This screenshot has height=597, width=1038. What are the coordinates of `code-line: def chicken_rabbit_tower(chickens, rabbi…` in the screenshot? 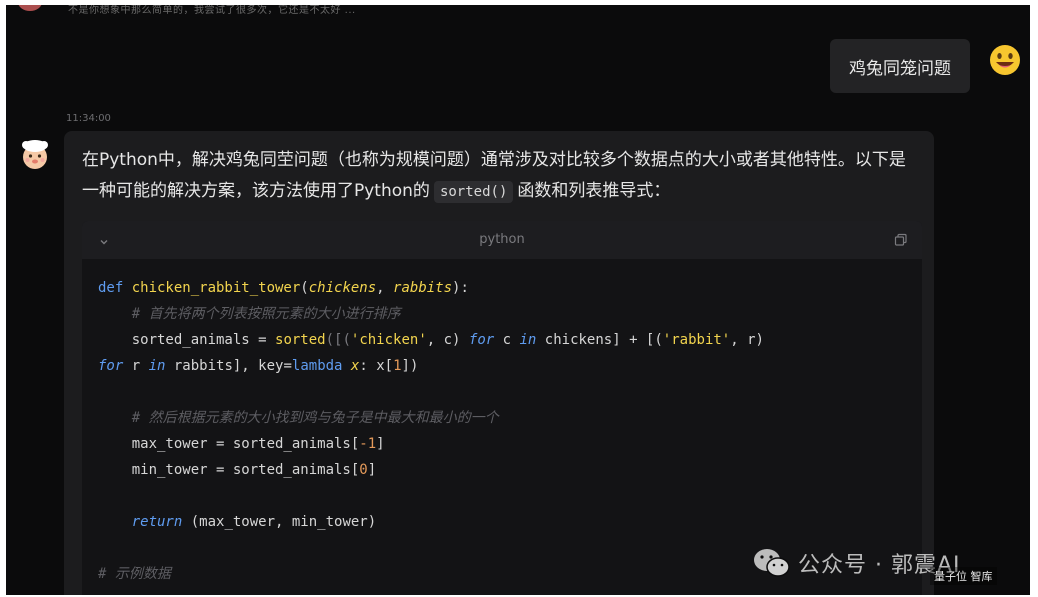 It's located at (502, 288).